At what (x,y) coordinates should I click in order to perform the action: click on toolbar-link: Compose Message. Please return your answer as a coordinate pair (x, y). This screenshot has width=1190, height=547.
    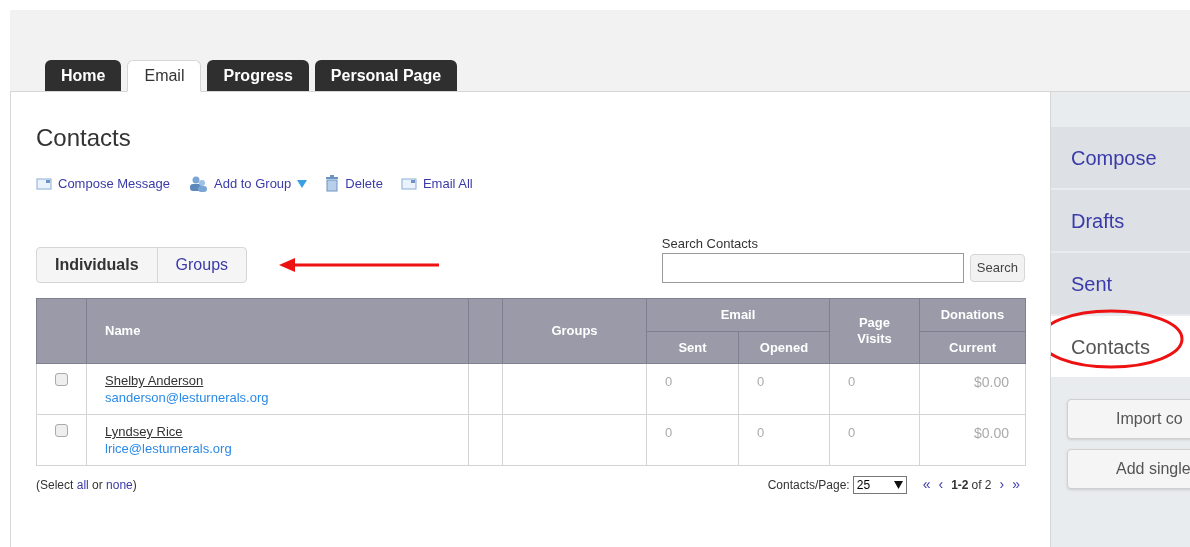
    Looking at the image, I should click on (103, 184).